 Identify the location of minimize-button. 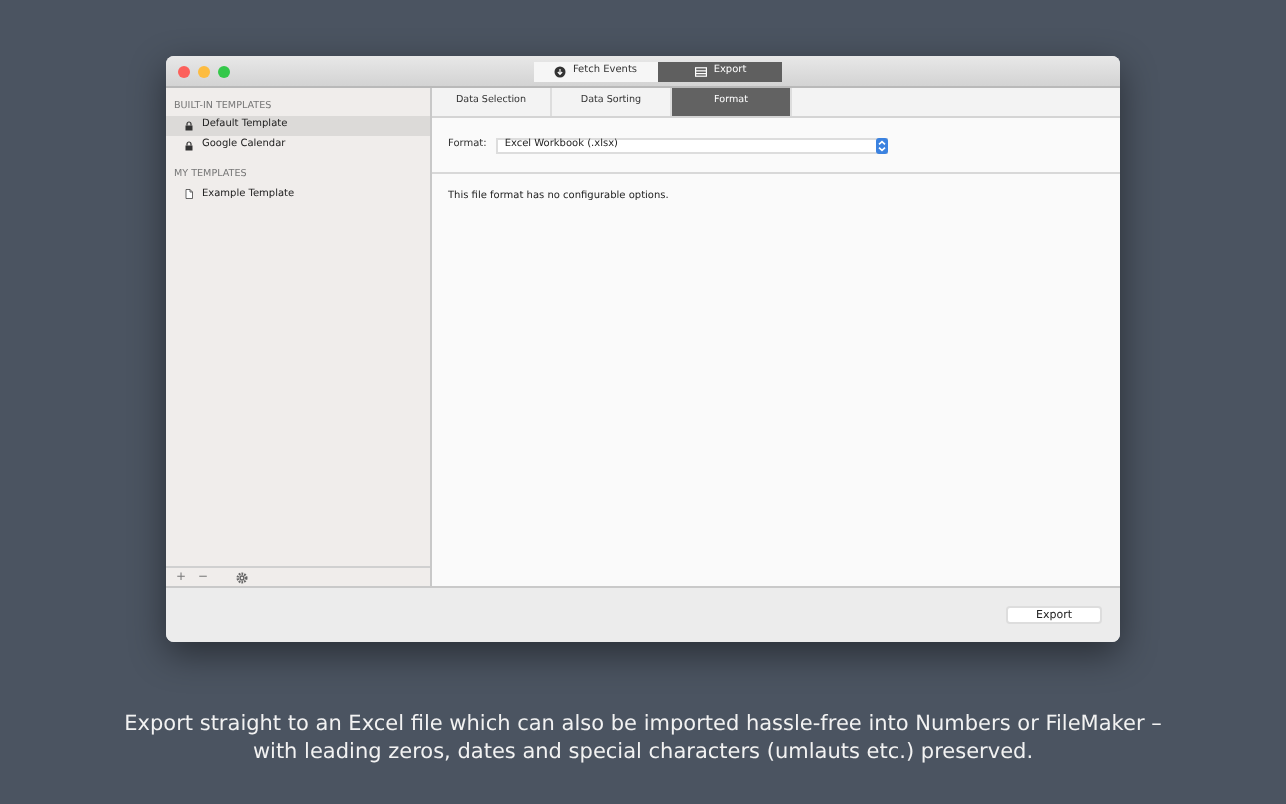
(204, 71).